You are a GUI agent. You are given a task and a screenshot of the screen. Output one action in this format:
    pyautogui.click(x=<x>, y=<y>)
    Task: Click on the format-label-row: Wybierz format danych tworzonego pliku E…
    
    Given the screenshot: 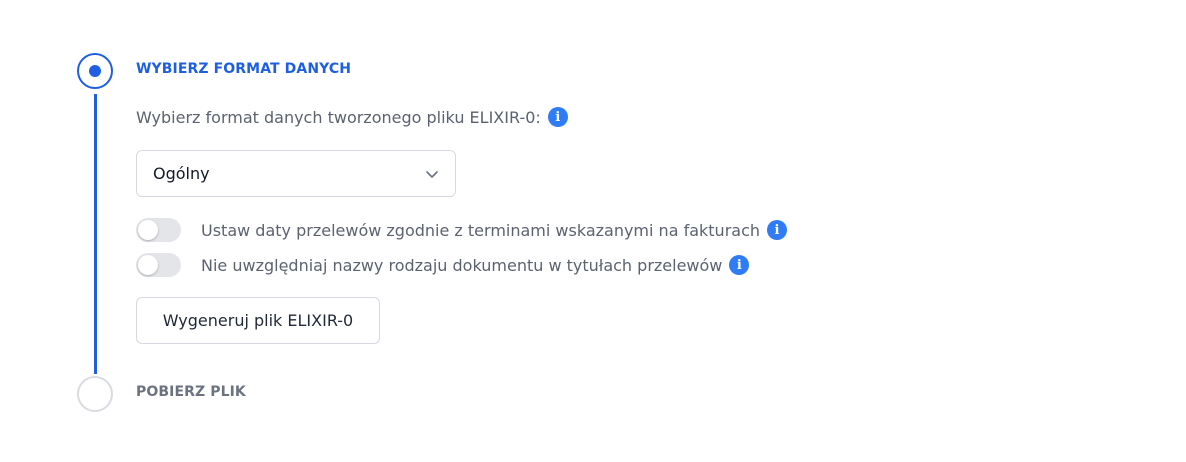 What is the action you would take?
    pyautogui.click(x=352, y=117)
    